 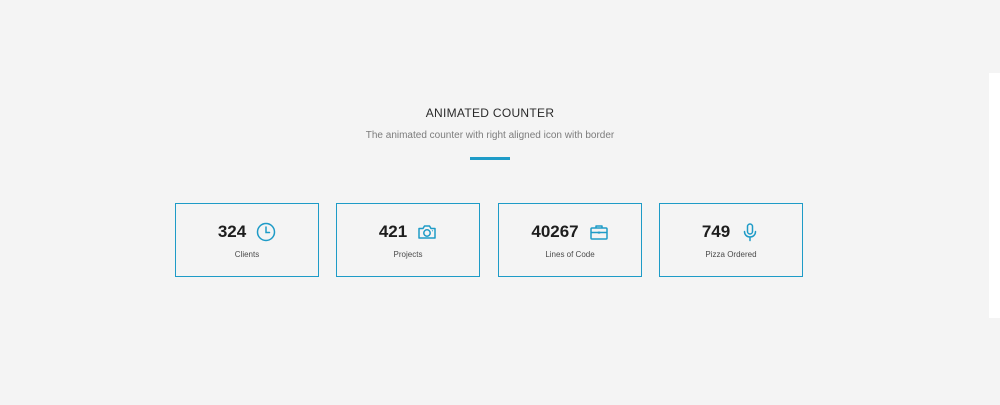 I want to click on counter-label: Pizza Ordered, so click(x=731, y=254).